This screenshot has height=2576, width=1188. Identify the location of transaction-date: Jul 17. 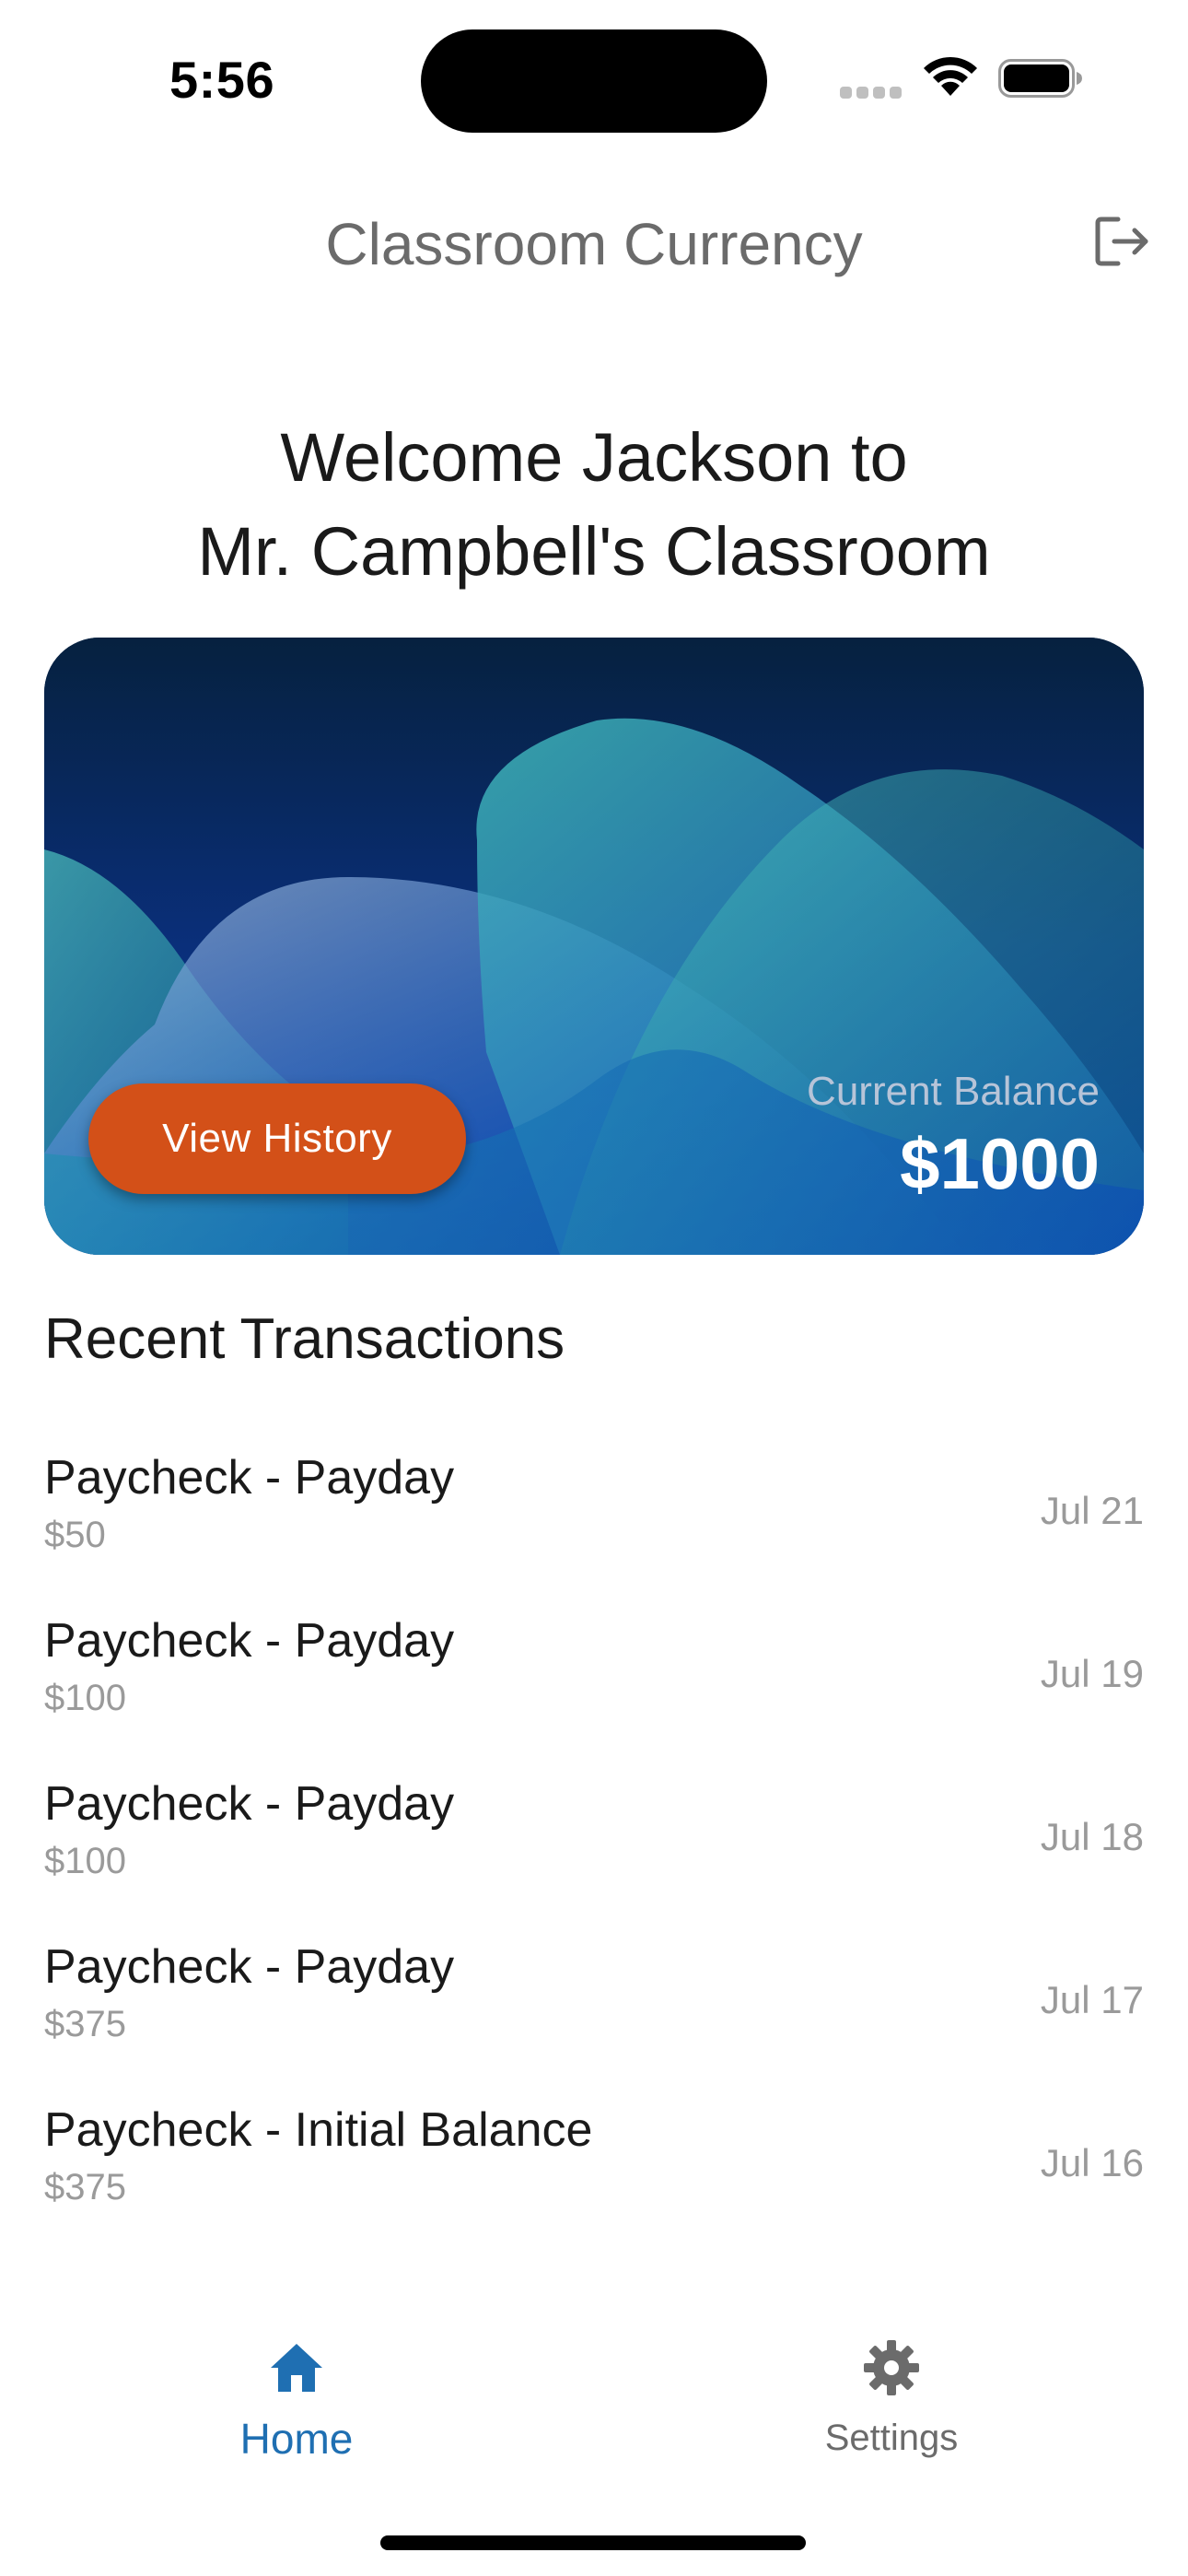
(1092, 2000).